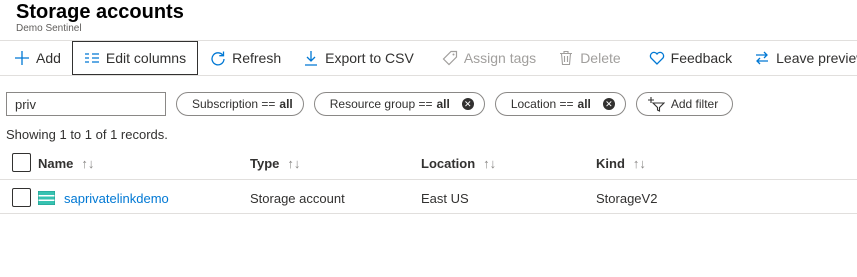  Describe the element at coordinates (448, 163) in the screenshot. I see `column-header-location-label: Location` at that location.